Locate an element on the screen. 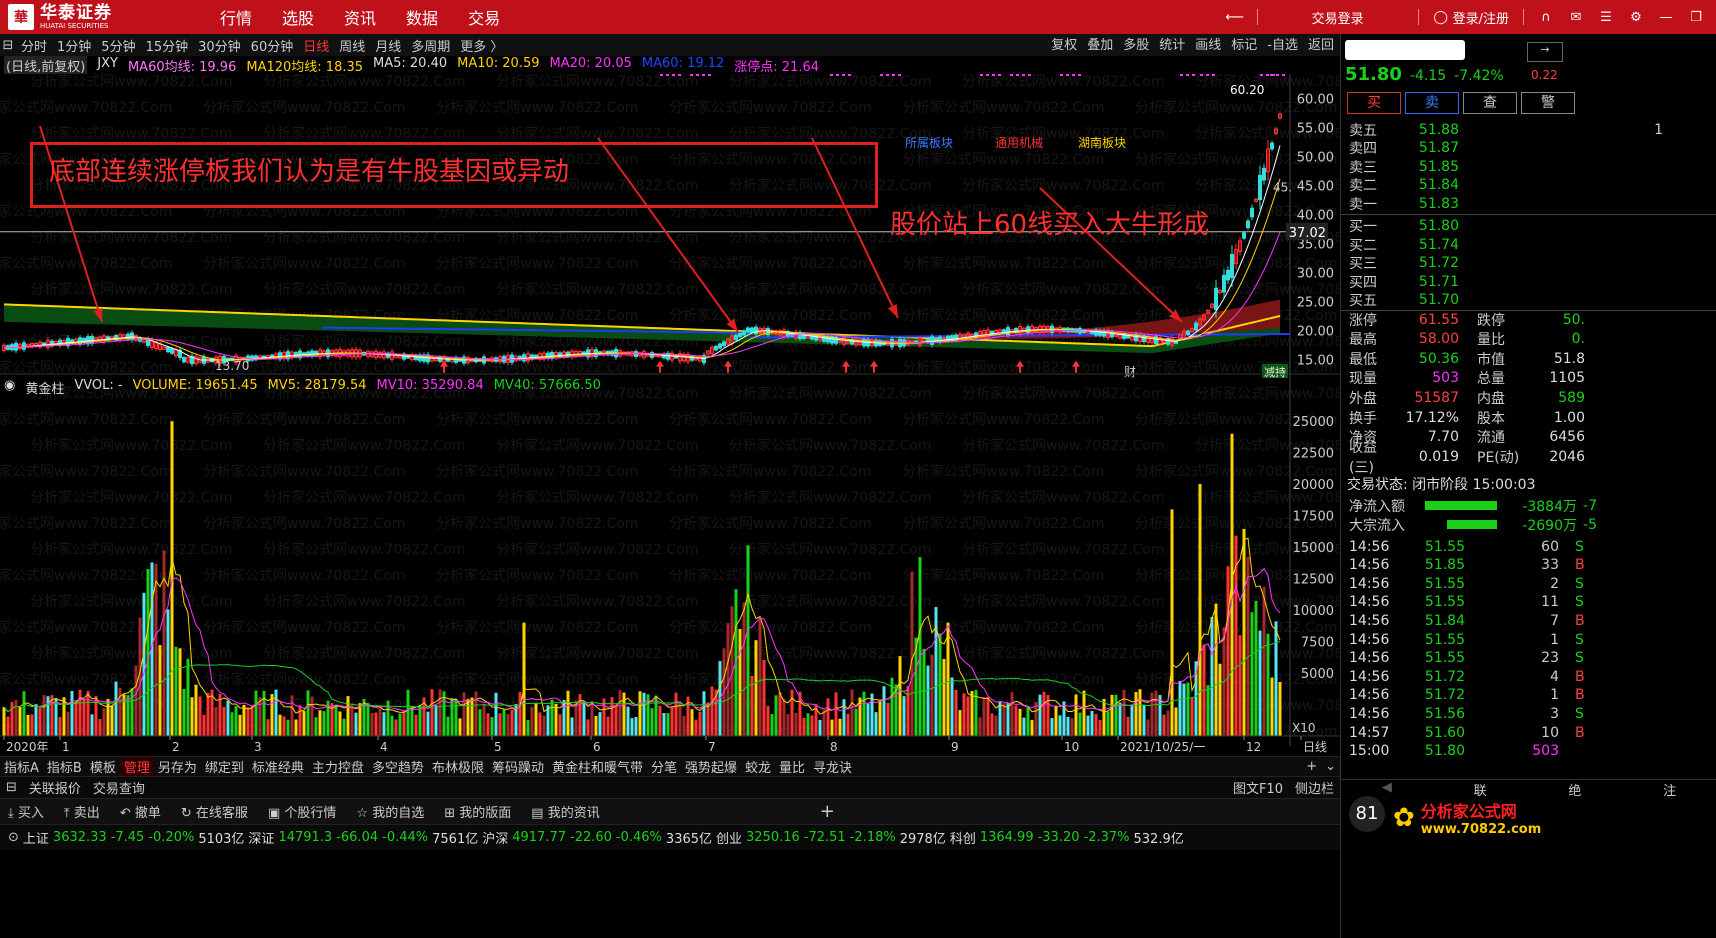  menu-item-quotes: 行情 is located at coordinates (236, 17).